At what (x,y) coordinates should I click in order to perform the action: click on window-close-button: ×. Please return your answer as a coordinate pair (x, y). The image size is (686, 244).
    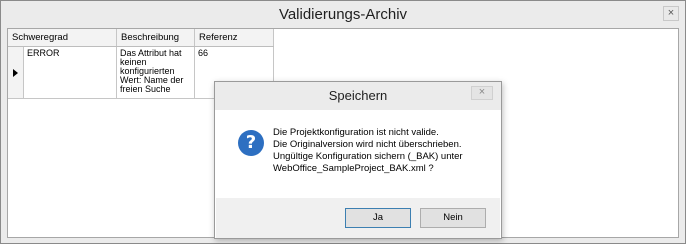
    Looking at the image, I should click on (671, 13).